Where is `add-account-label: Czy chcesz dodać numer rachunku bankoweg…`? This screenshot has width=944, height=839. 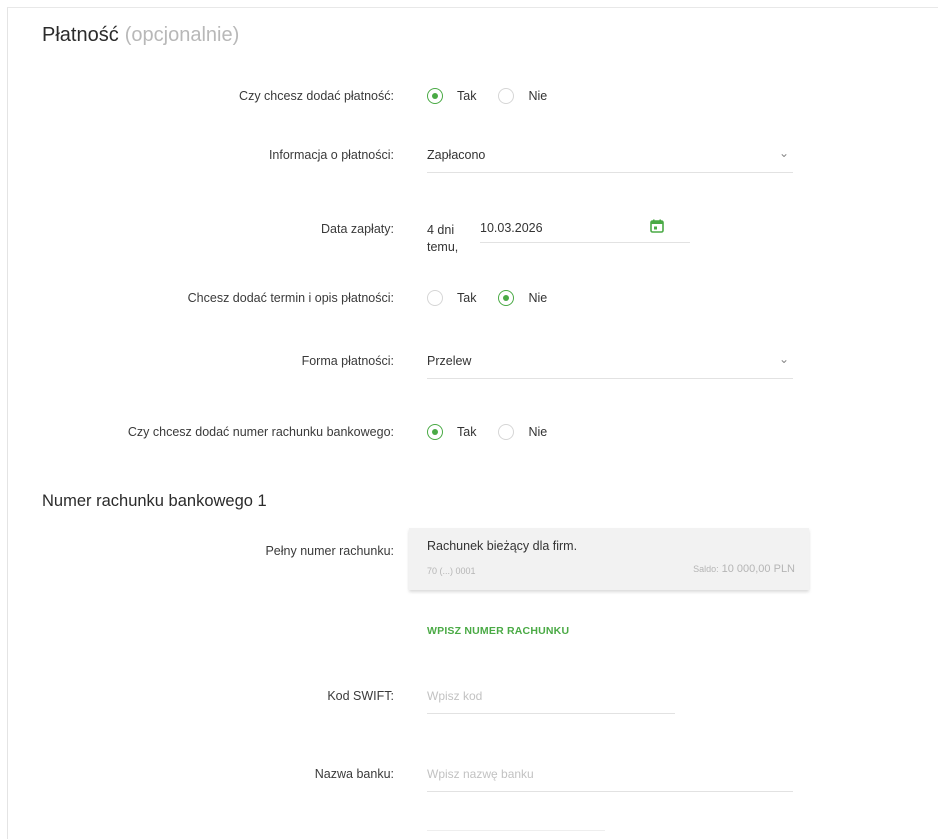
add-account-label: Czy chcesz dodać numer rachunku bankoweg… is located at coordinates (260, 432).